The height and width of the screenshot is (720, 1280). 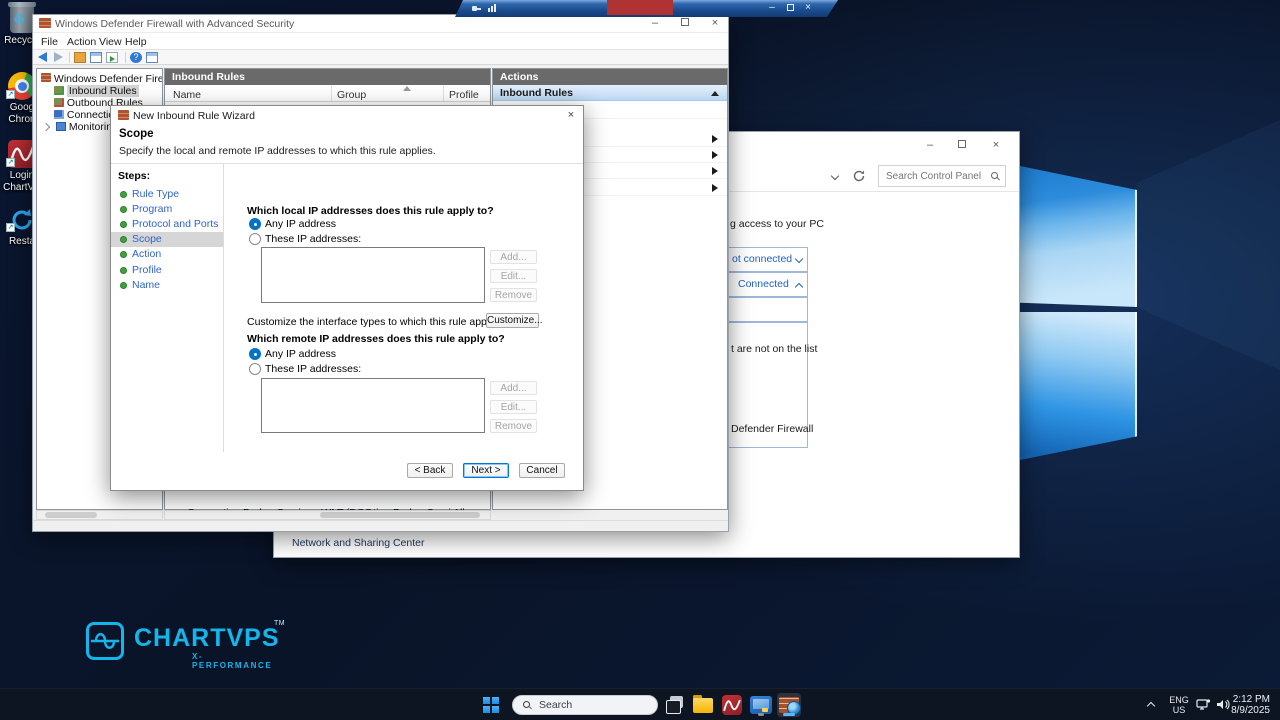 What do you see at coordinates (99, 515) in the screenshot?
I see `tree-hscrollbar` at bounding box center [99, 515].